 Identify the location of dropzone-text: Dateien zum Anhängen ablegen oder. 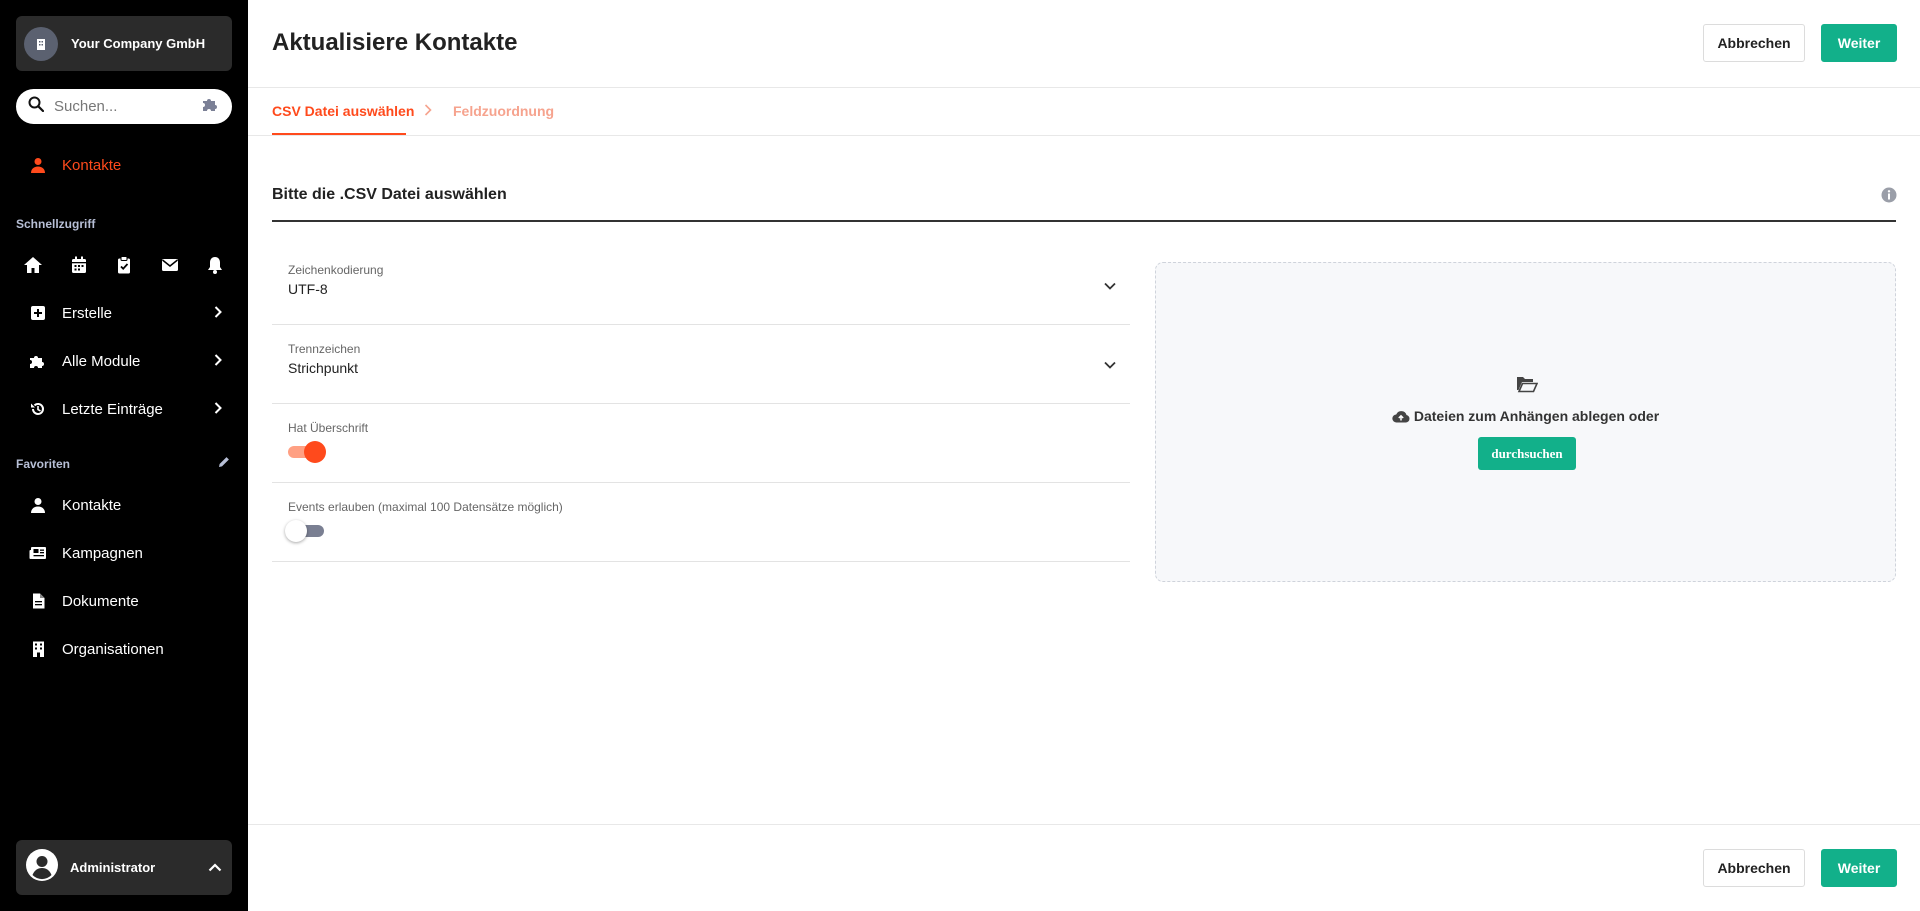
(1536, 416).